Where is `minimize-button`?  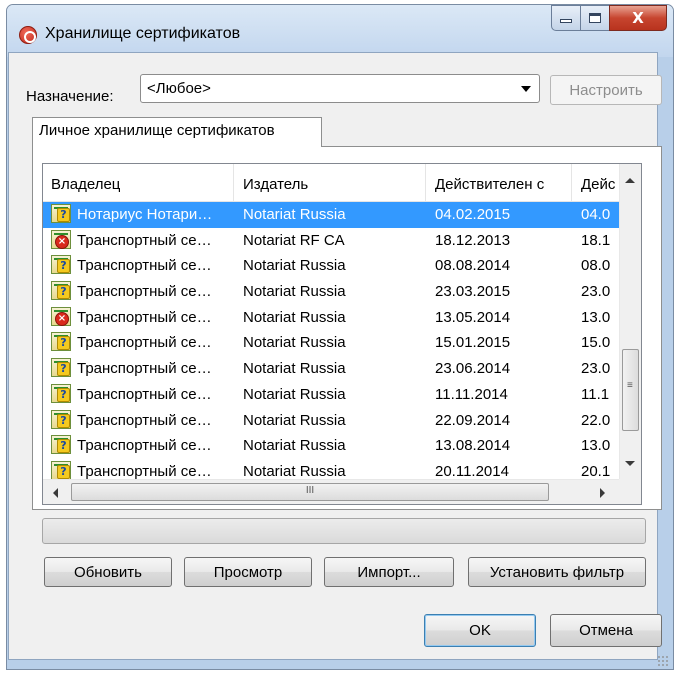
minimize-button is located at coordinates (566, 18).